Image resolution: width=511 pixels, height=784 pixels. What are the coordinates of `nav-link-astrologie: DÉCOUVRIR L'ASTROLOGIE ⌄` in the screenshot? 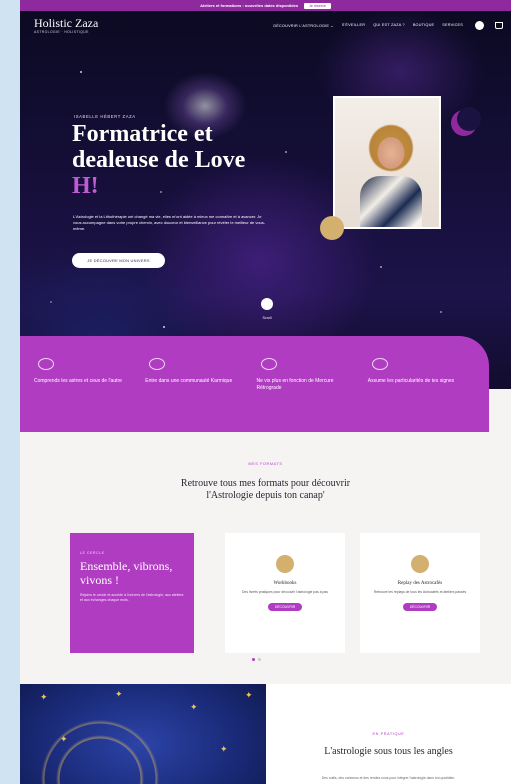 It's located at (303, 25).